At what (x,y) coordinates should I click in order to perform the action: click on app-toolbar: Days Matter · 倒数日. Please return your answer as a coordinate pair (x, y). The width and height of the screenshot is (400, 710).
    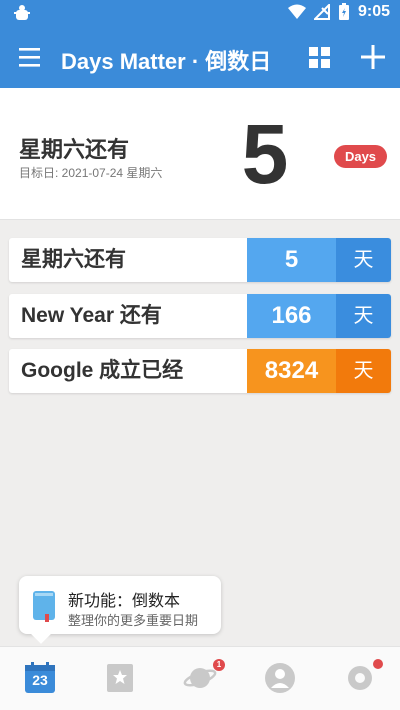
    Looking at the image, I should click on (200, 58).